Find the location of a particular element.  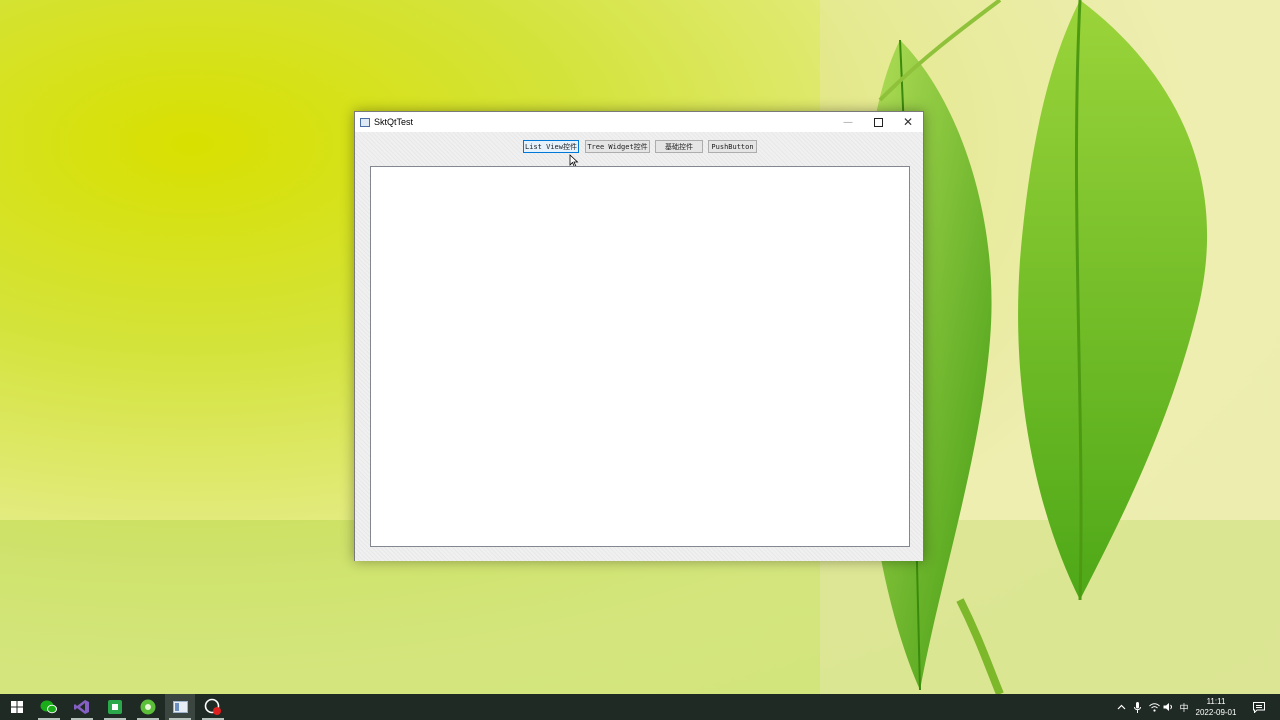

basic-controls-button: 基础控件 is located at coordinates (679, 146).